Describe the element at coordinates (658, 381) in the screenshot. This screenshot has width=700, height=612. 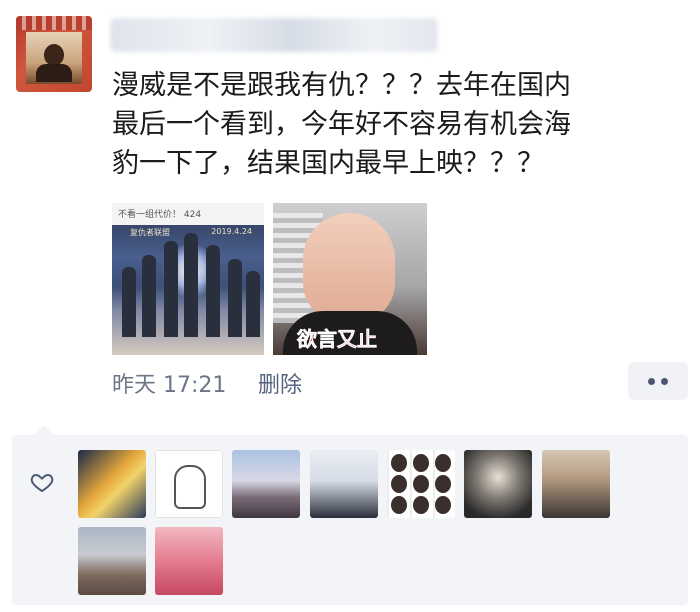
I see `more-button` at that location.